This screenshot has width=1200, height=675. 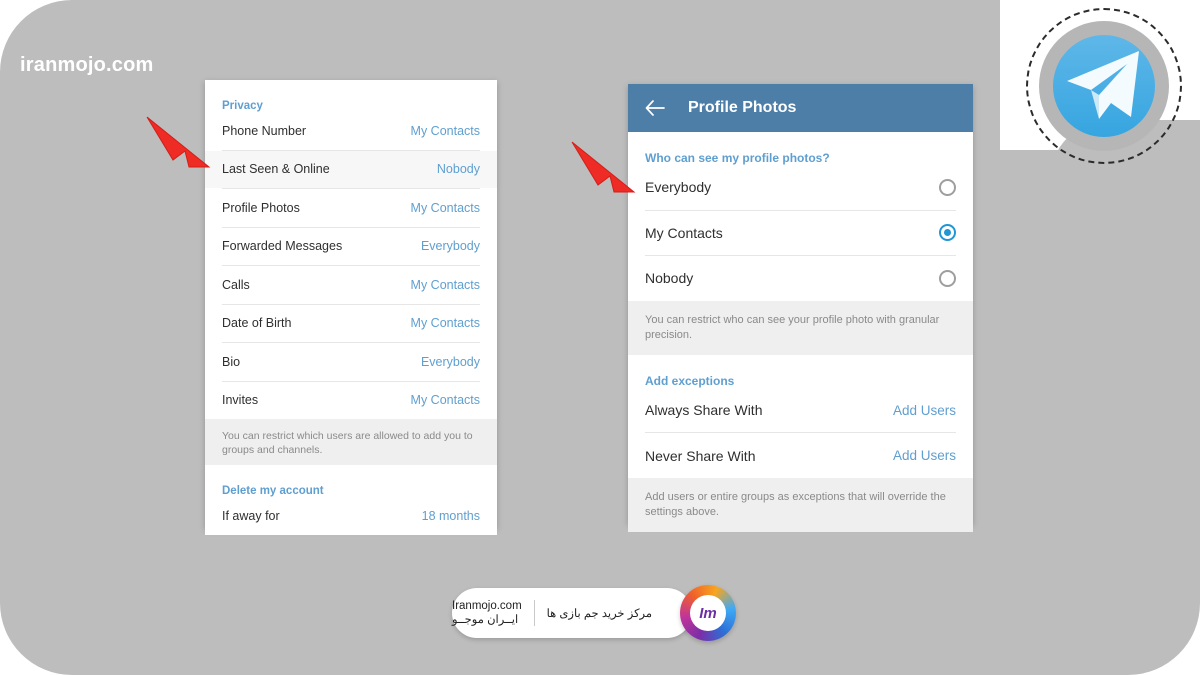 I want to click on section-header-who-can-see: Who can see my profile photos?, so click(x=737, y=158).